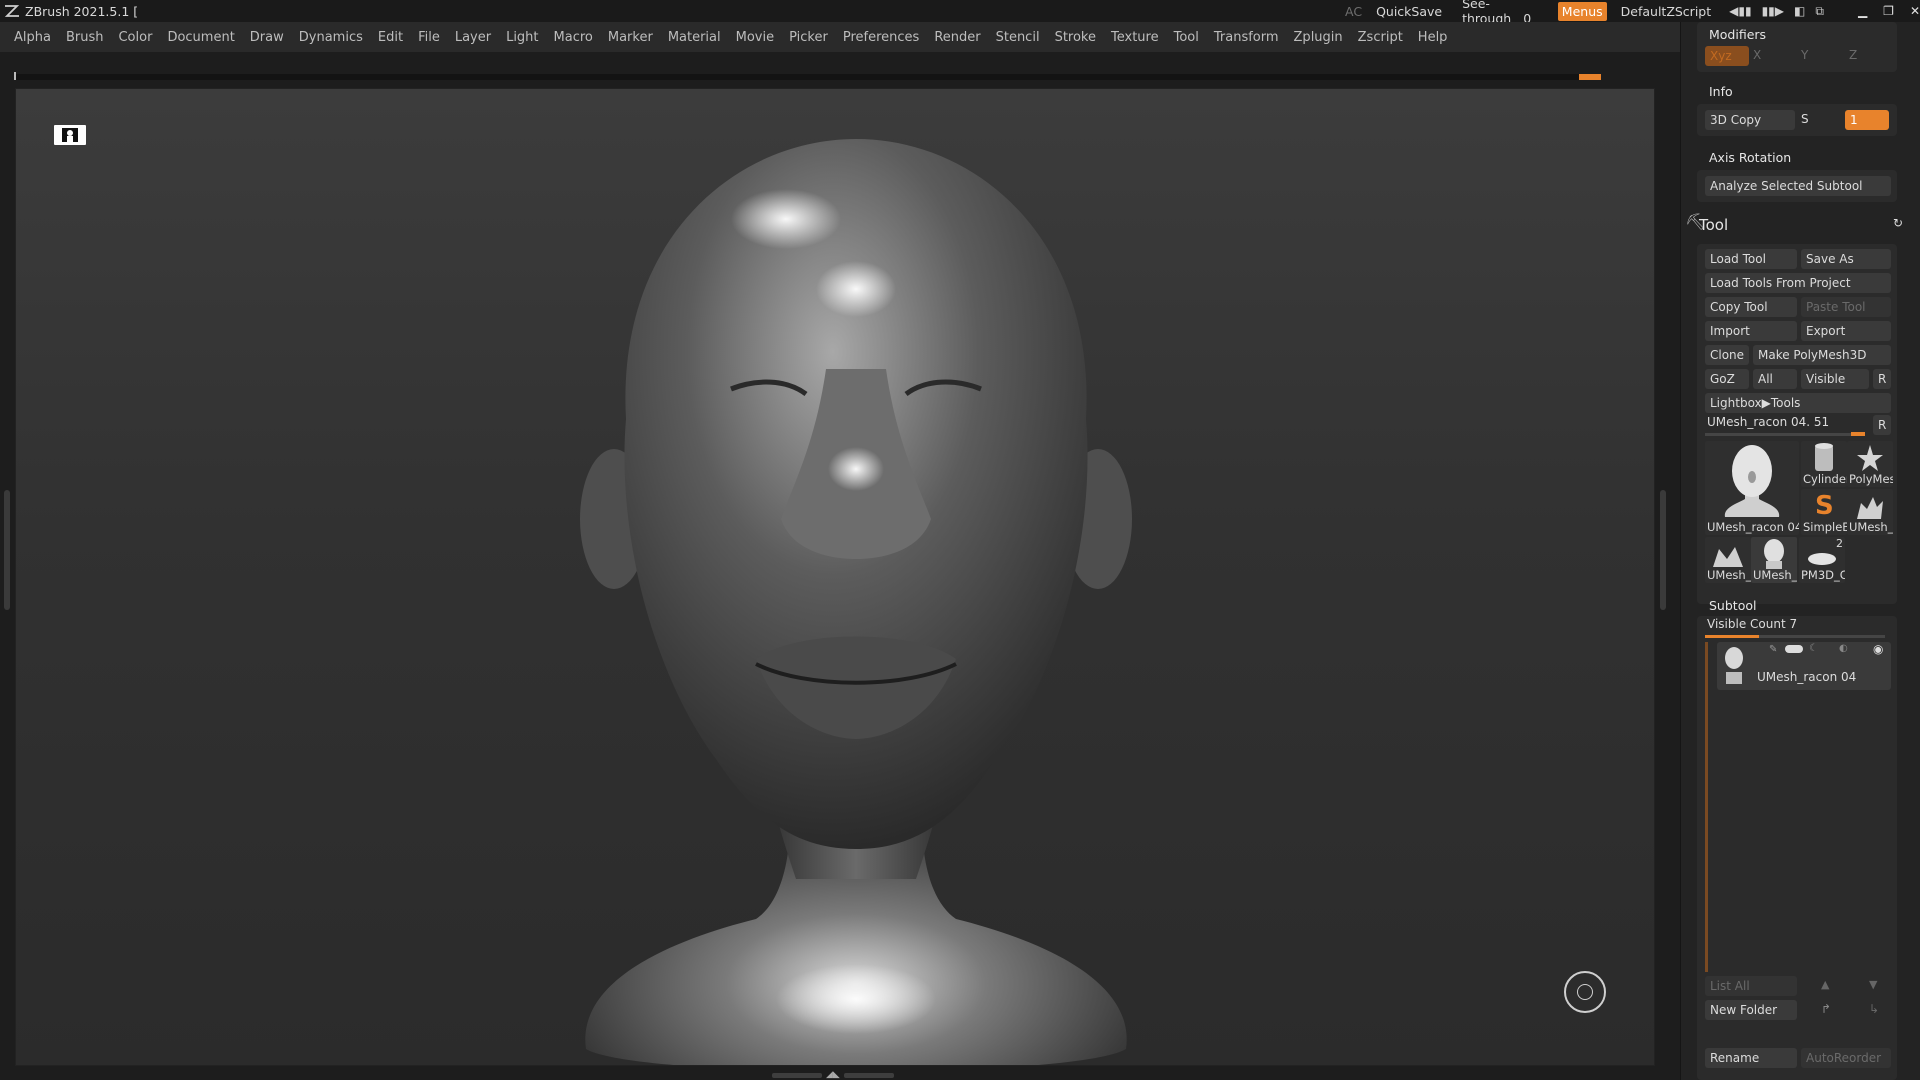 Image resolution: width=1920 pixels, height=1080 pixels. Describe the element at coordinates (573, 37) in the screenshot. I see `menu-macro: Macro` at that location.